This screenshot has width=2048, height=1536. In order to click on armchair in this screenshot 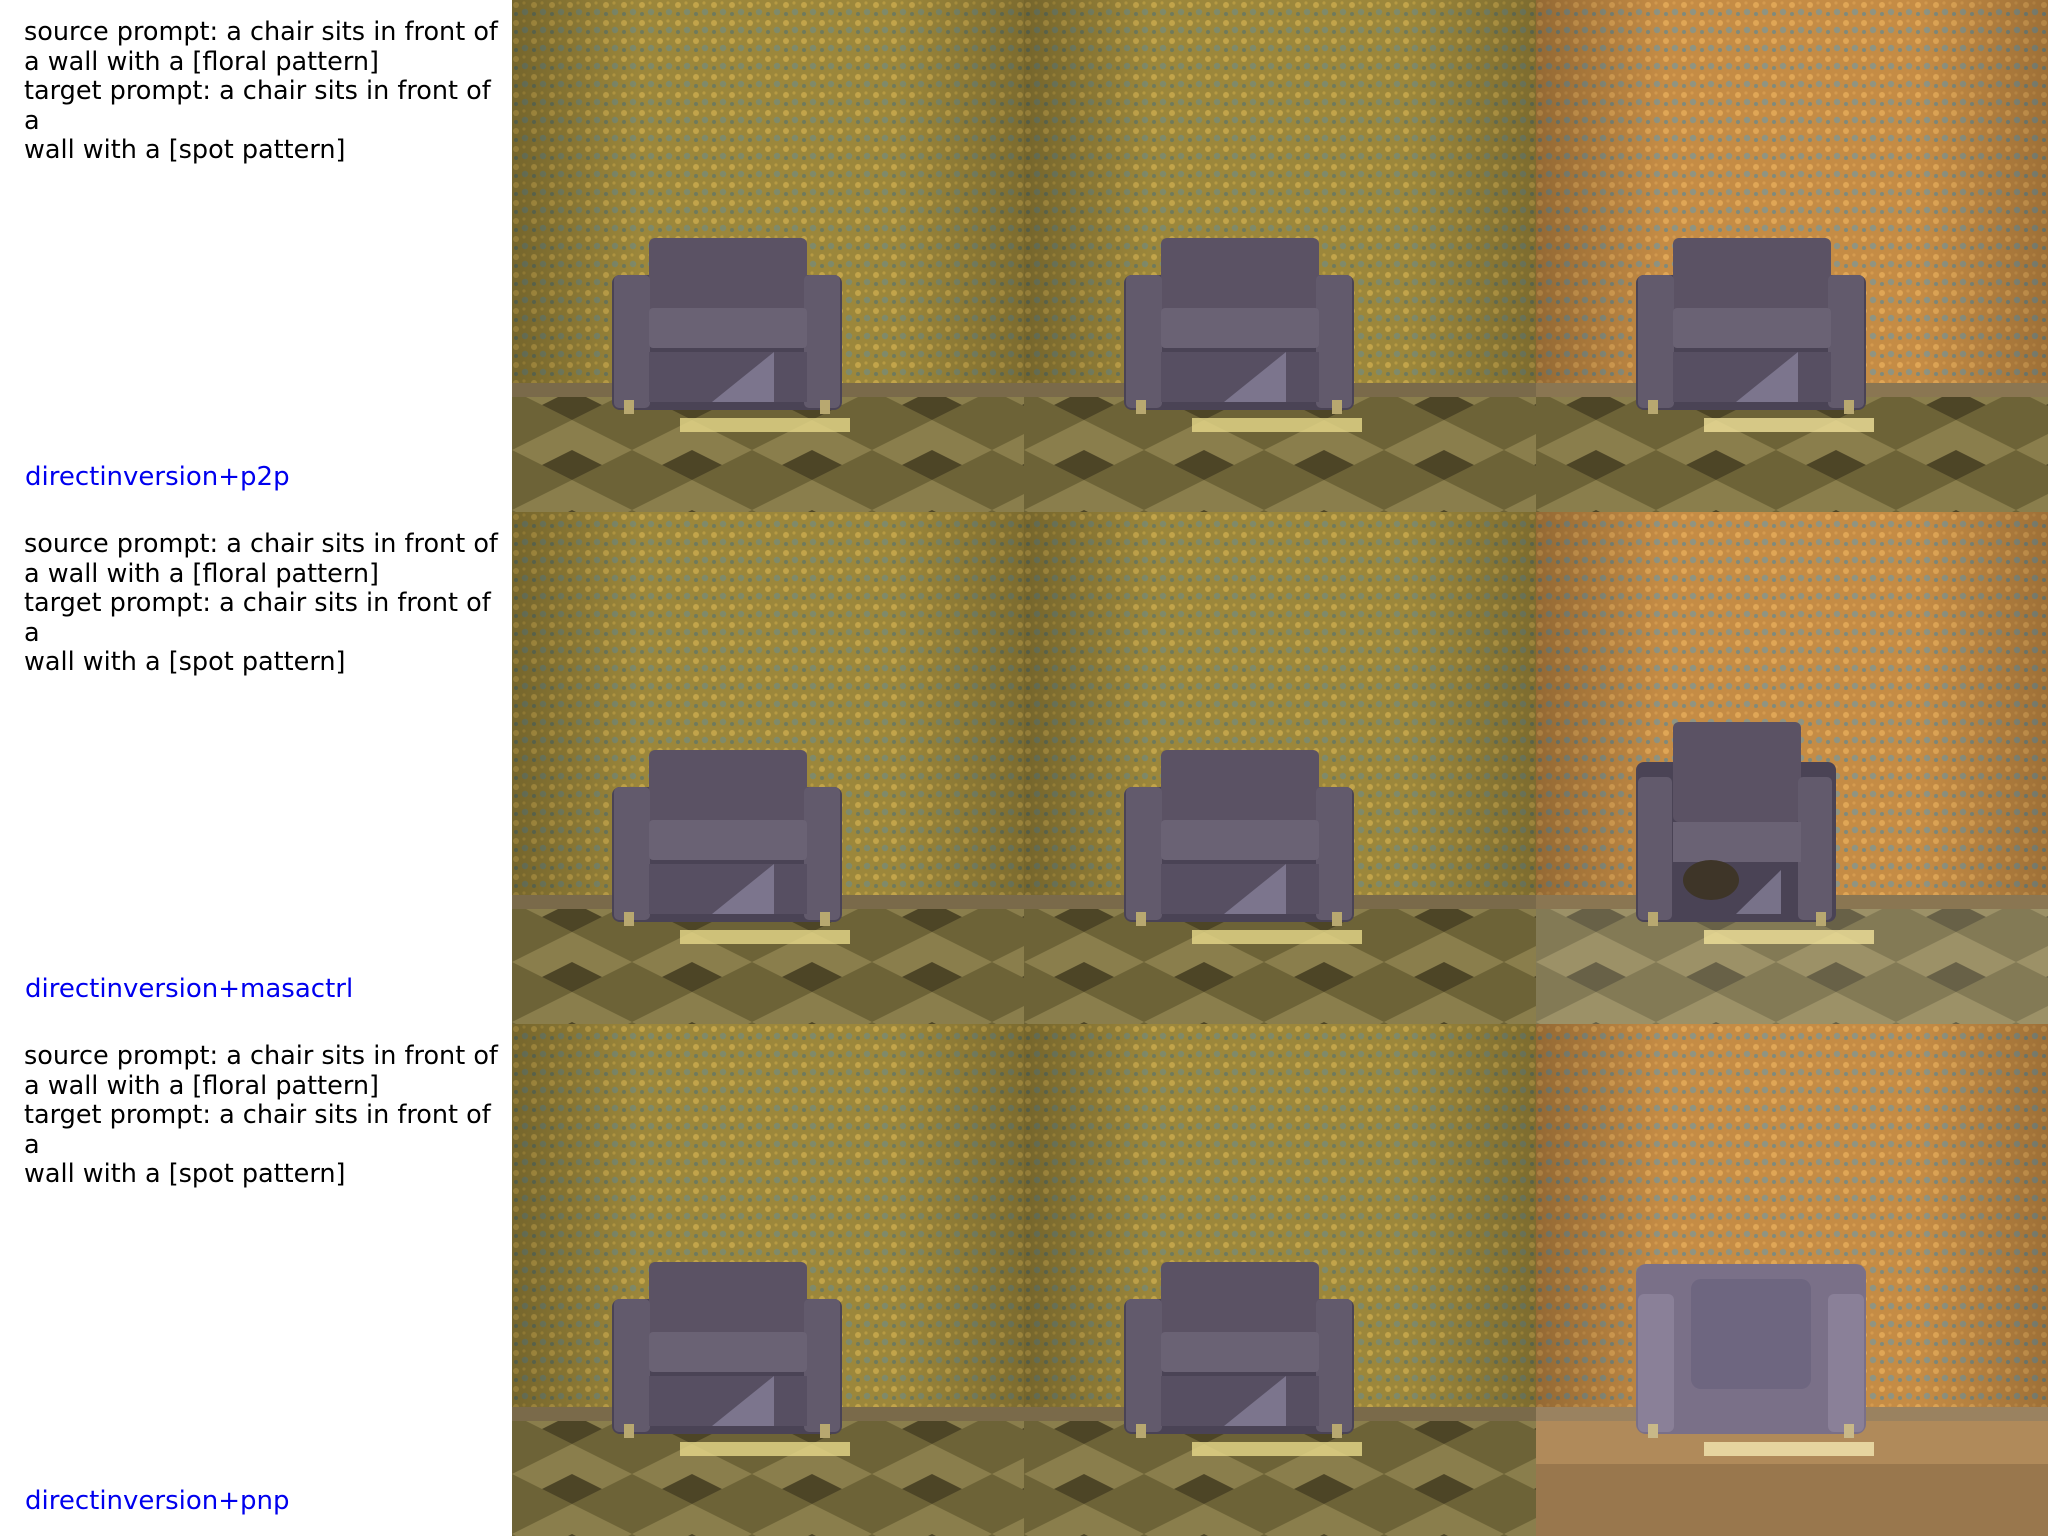, I will do `click(1751, 1351)`.